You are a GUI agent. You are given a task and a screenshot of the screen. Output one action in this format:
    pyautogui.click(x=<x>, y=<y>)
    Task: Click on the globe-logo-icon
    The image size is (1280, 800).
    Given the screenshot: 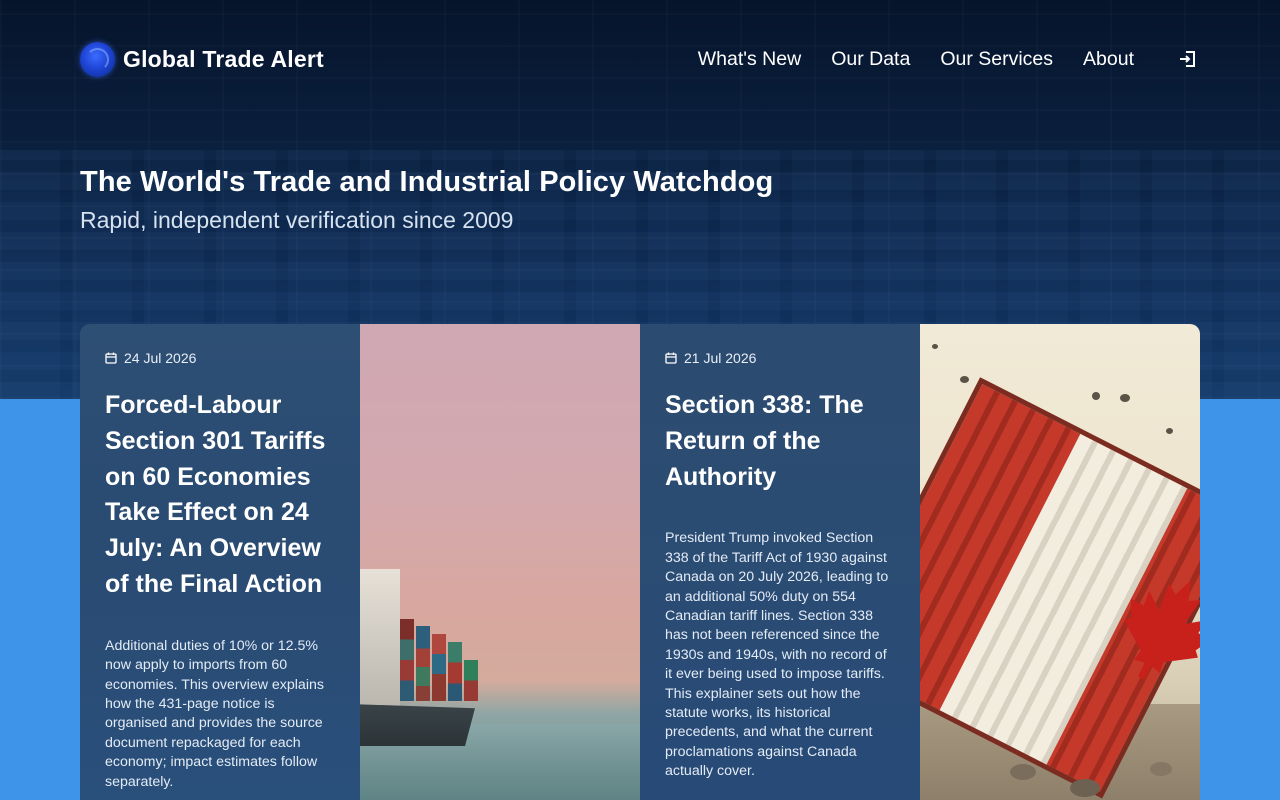 What is the action you would take?
    pyautogui.click(x=97, y=59)
    